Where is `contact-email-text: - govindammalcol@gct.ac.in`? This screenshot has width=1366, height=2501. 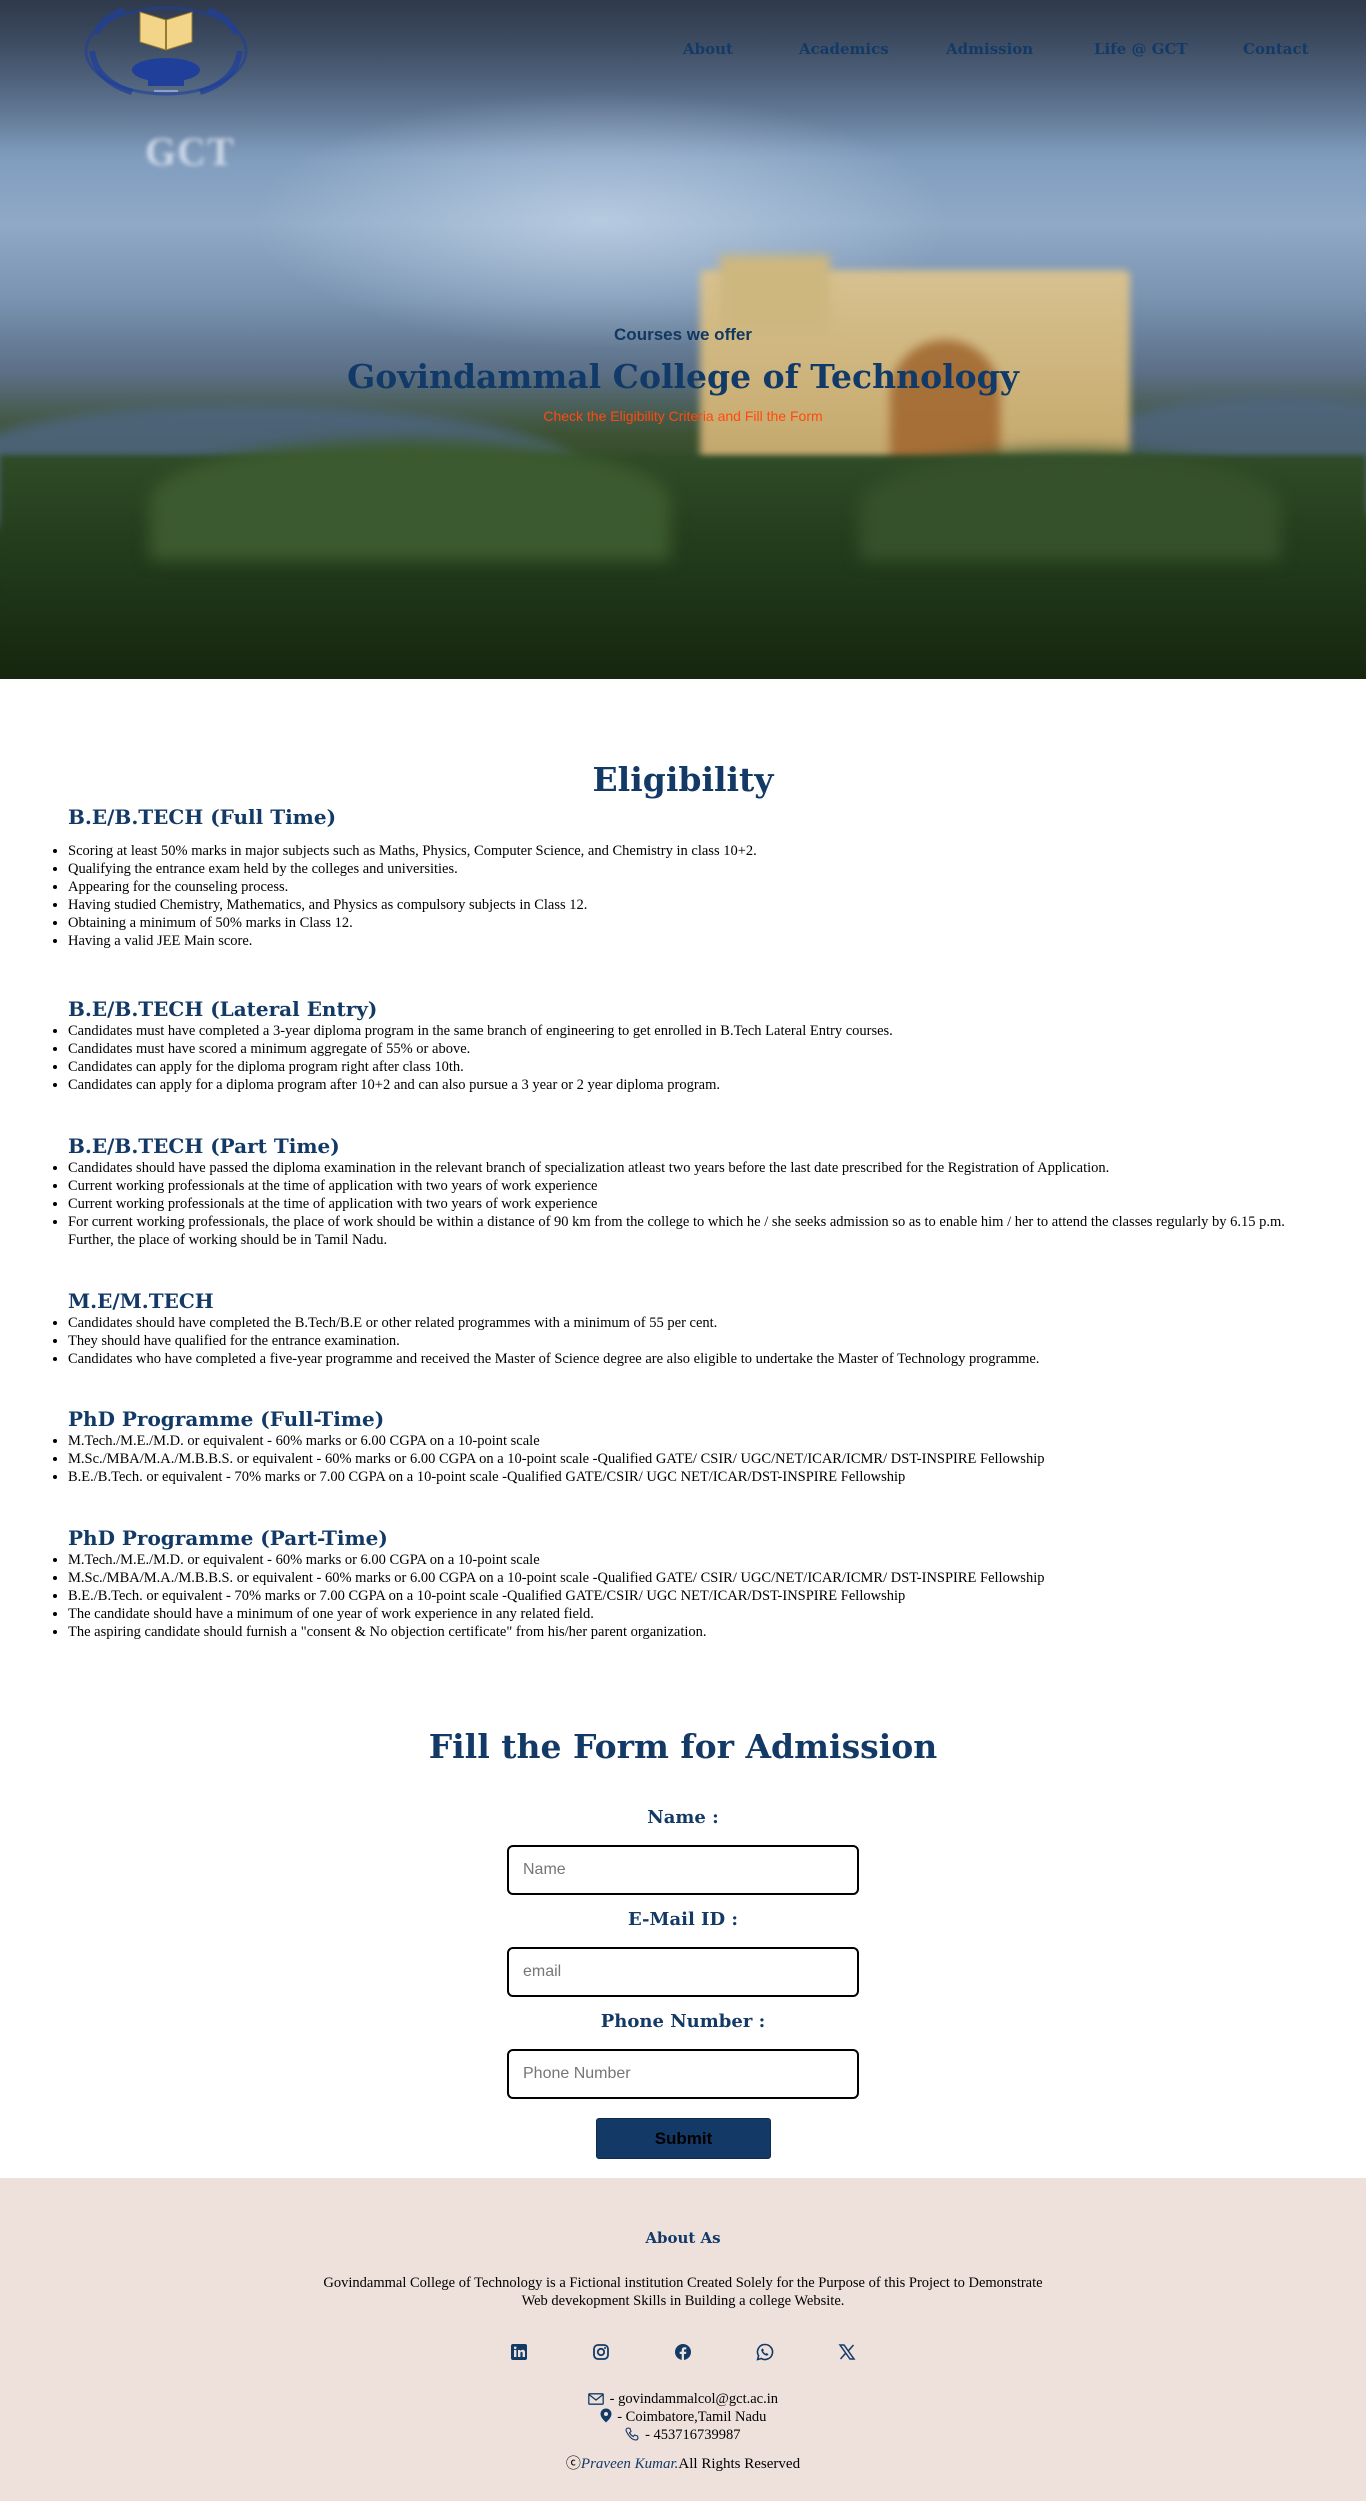 contact-email-text: - govindammalcol@gct.ac.in is located at coordinates (692, 2399).